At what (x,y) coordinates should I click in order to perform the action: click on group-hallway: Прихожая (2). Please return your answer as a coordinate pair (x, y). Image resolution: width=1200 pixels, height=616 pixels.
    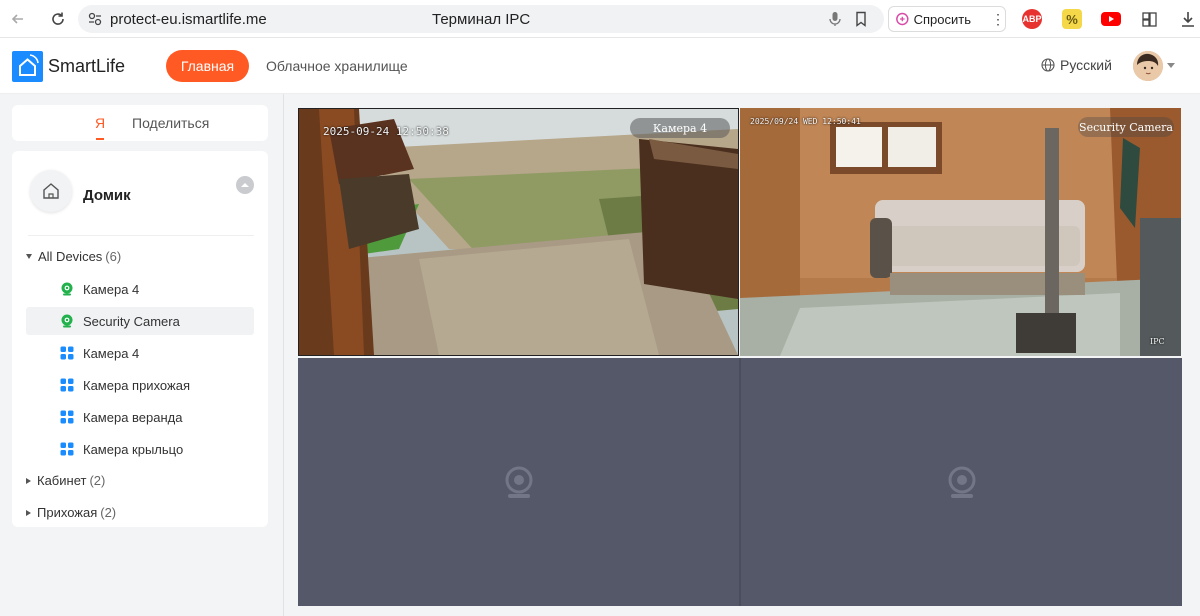
    Looking at the image, I should click on (71, 512).